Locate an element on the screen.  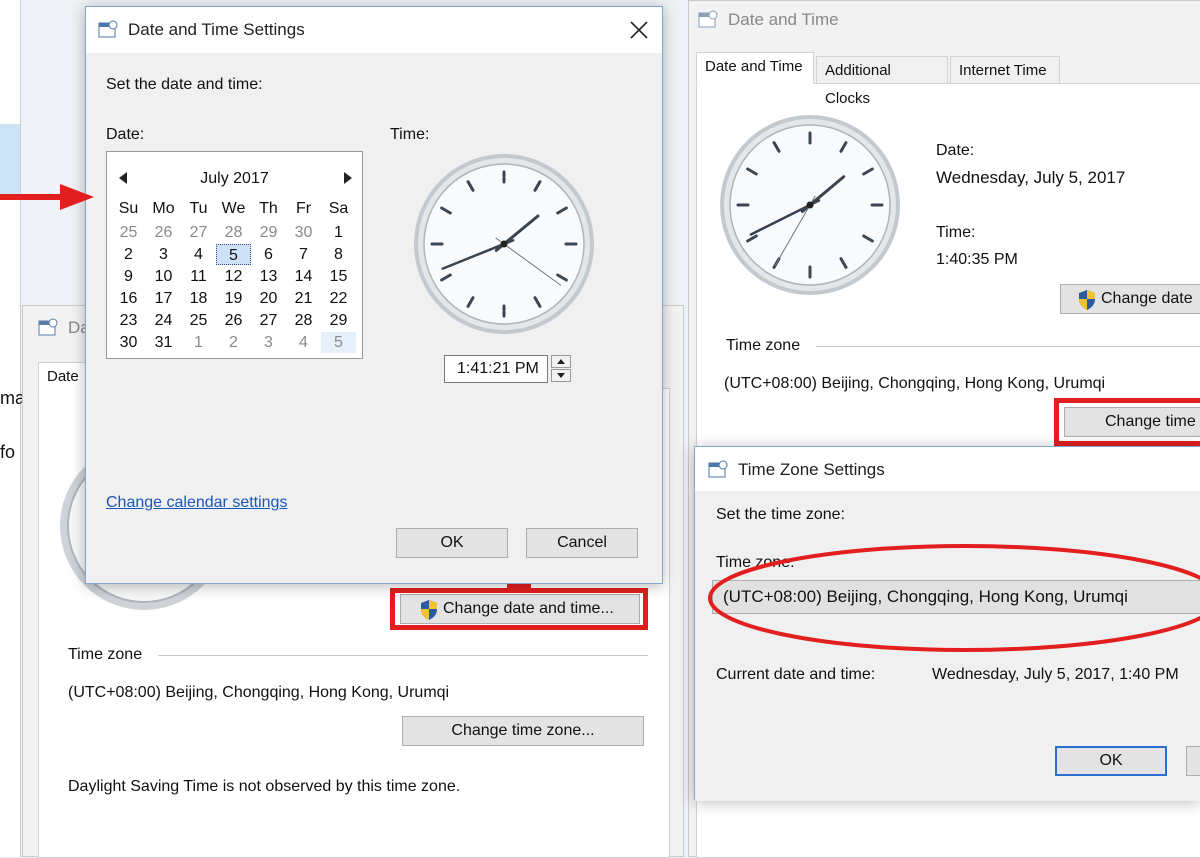
calendar-day: 20 is located at coordinates (268, 298).